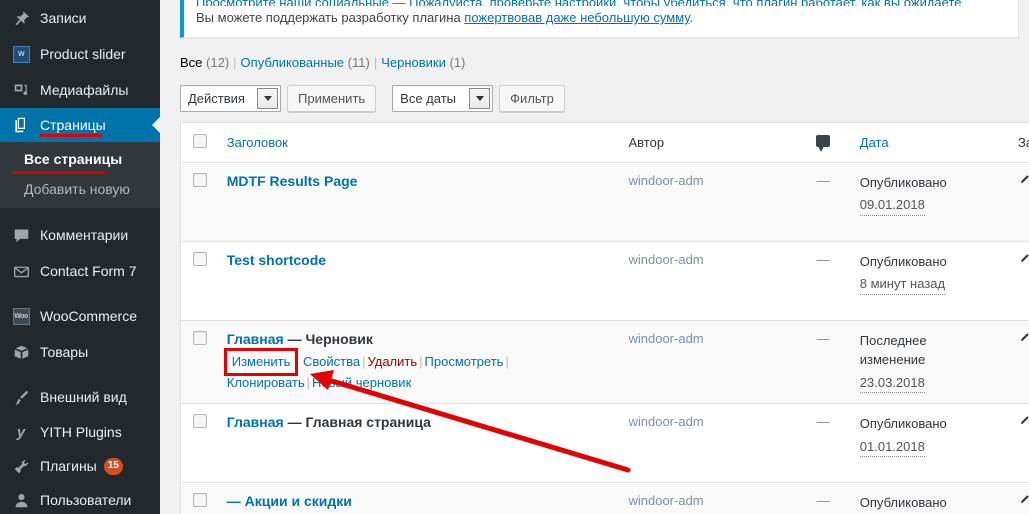 The image size is (1029, 514). What do you see at coordinates (361, 382) in the screenshot?
I see `new-draft-action: Новый черновик` at bounding box center [361, 382].